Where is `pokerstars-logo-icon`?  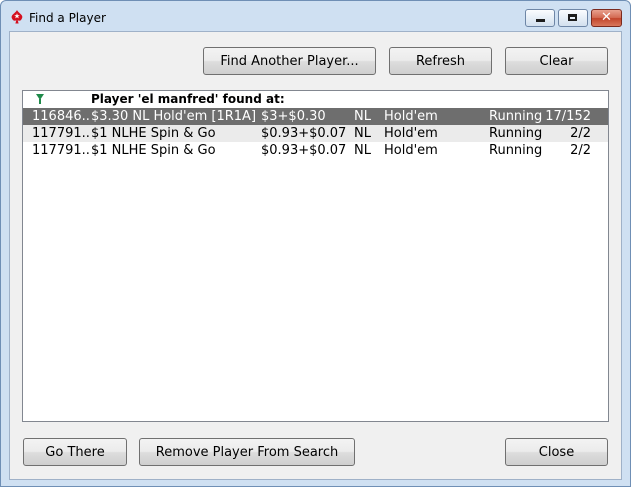
pokerstars-logo-icon is located at coordinates (17, 17).